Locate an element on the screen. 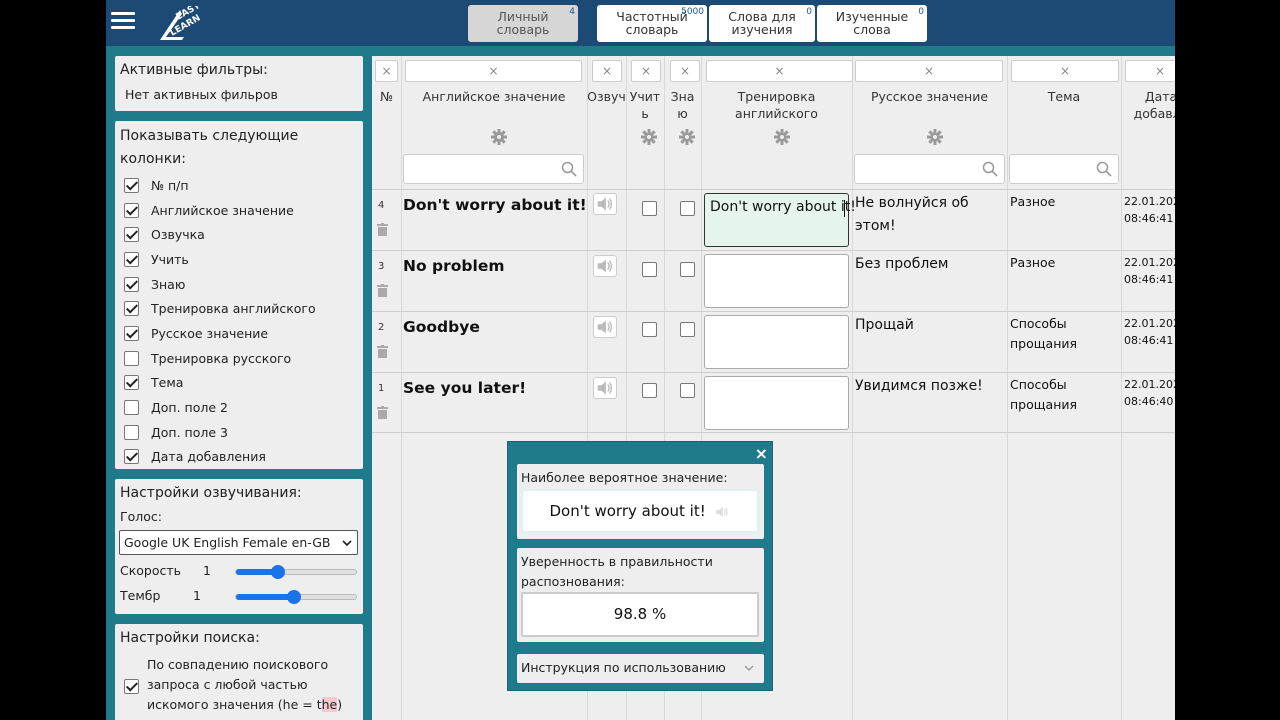 The image size is (1280, 720). tab-personal-dictionary: Личный словарь 4 is located at coordinates (523, 23).